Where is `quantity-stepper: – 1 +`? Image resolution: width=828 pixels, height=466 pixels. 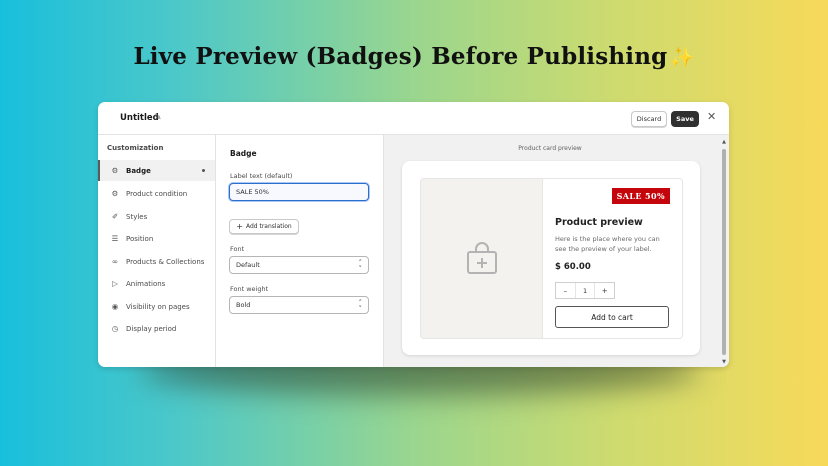
quantity-stepper: – 1 + is located at coordinates (585, 290).